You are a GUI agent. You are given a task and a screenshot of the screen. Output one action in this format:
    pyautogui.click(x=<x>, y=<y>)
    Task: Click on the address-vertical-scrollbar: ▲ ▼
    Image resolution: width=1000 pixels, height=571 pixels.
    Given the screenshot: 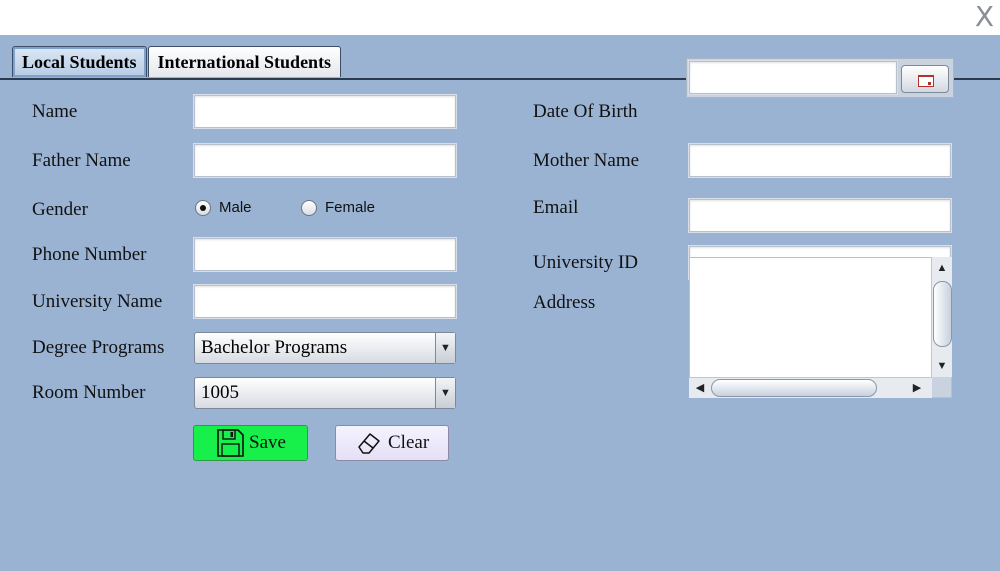 What is the action you would take?
    pyautogui.click(x=941, y=317)
    